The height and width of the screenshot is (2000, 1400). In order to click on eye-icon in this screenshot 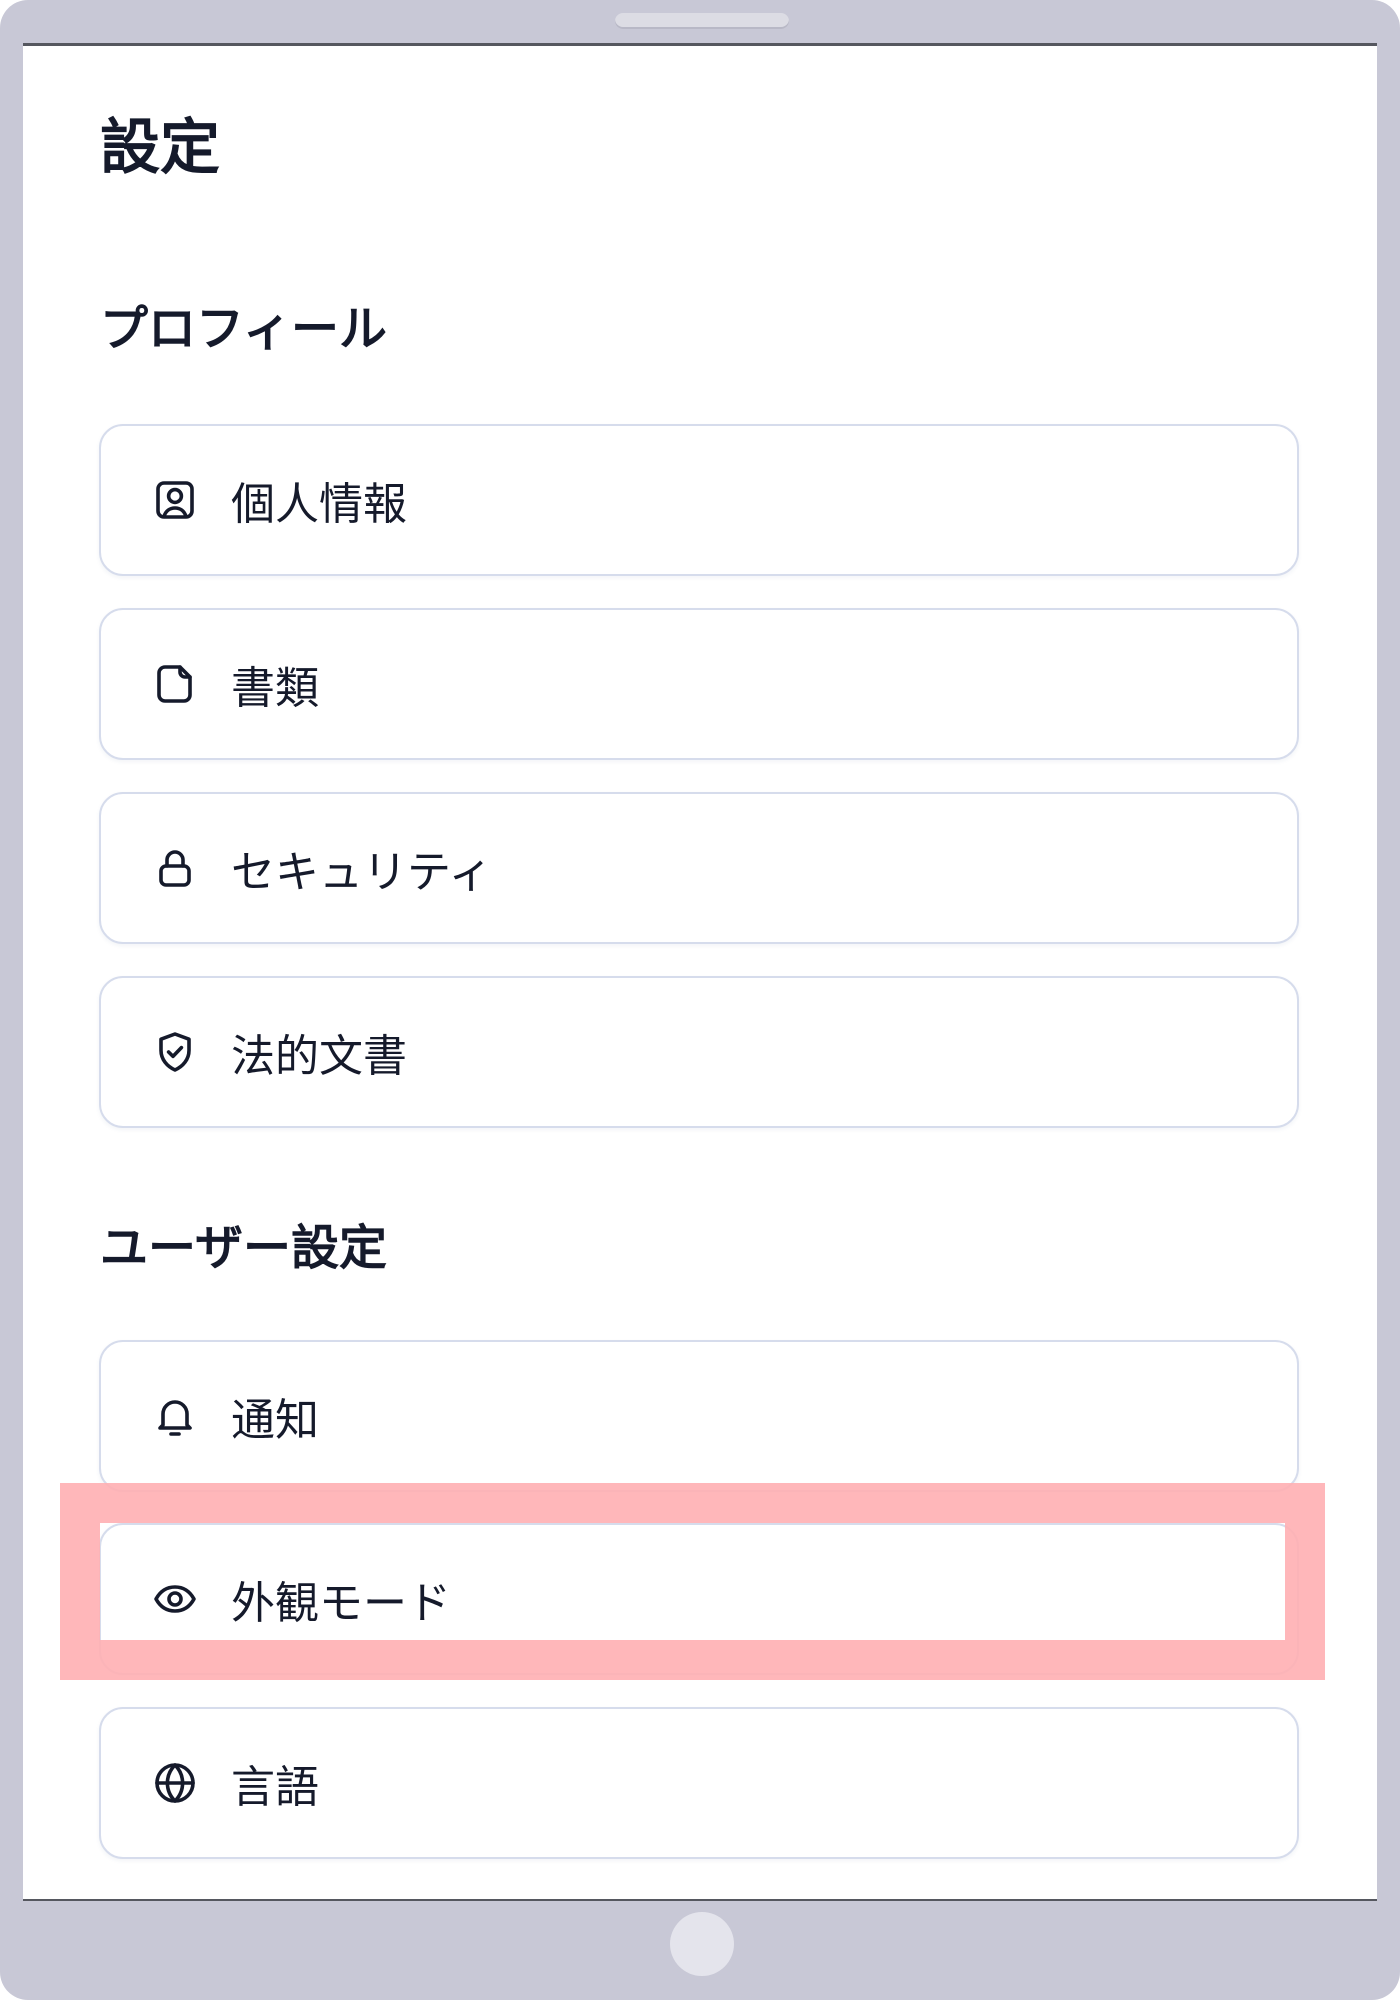, I will do `click(175, 1599)`.